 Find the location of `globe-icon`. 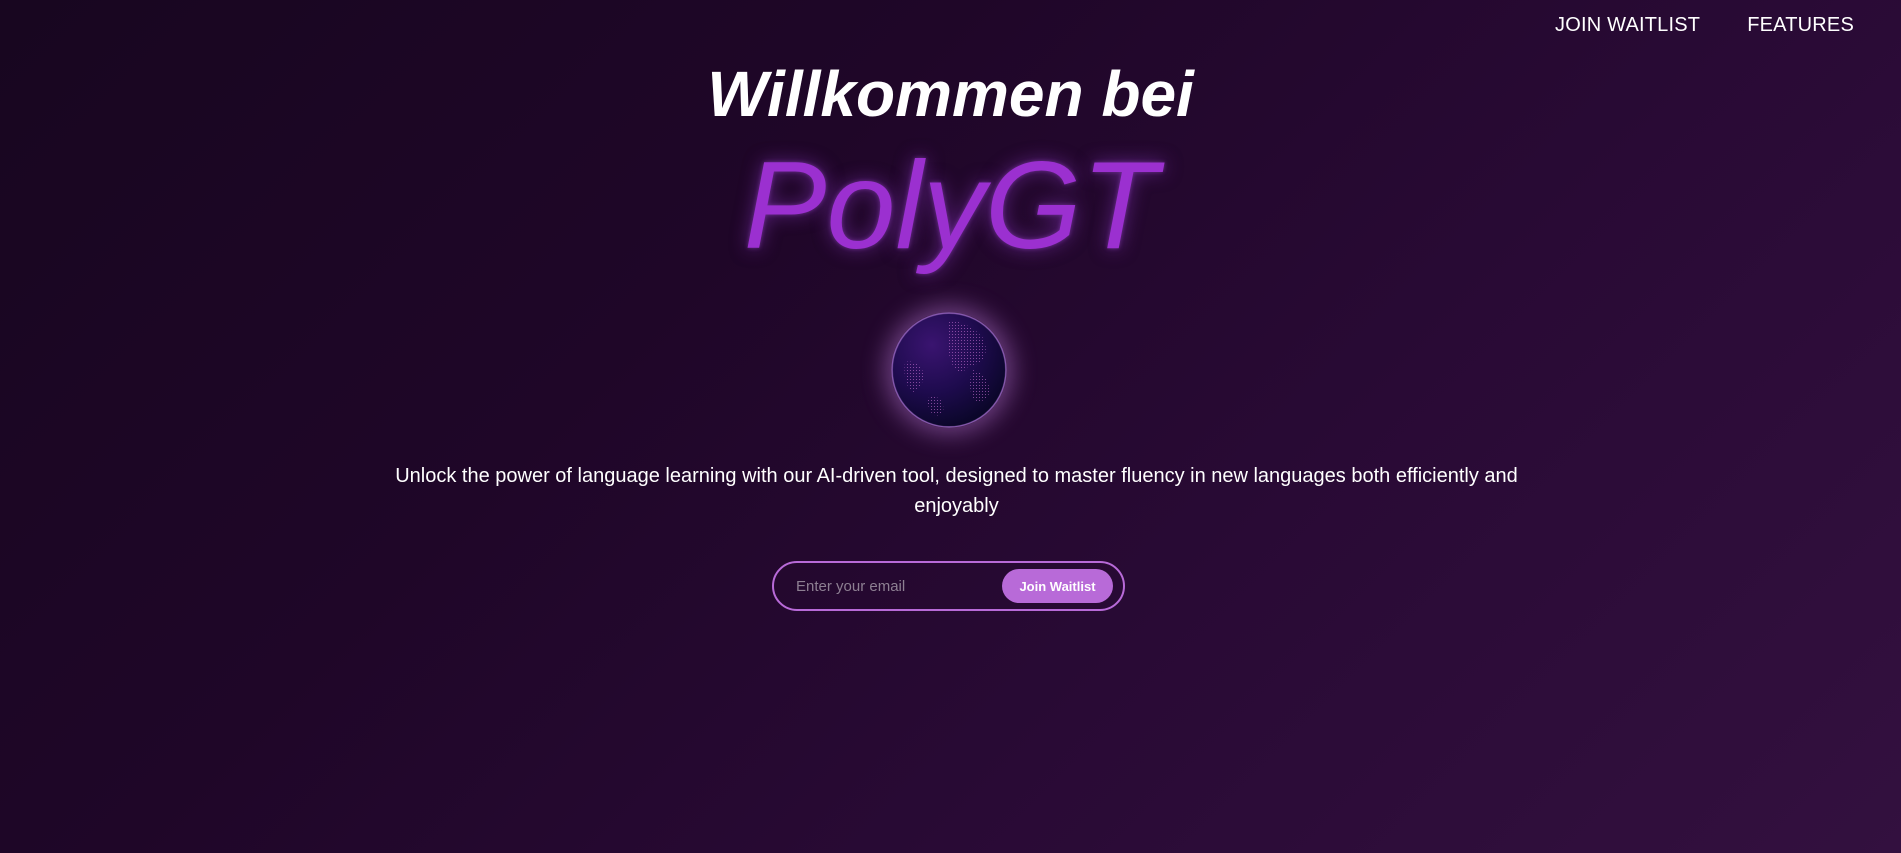

globe-icon is located at coordinates (949, 370).